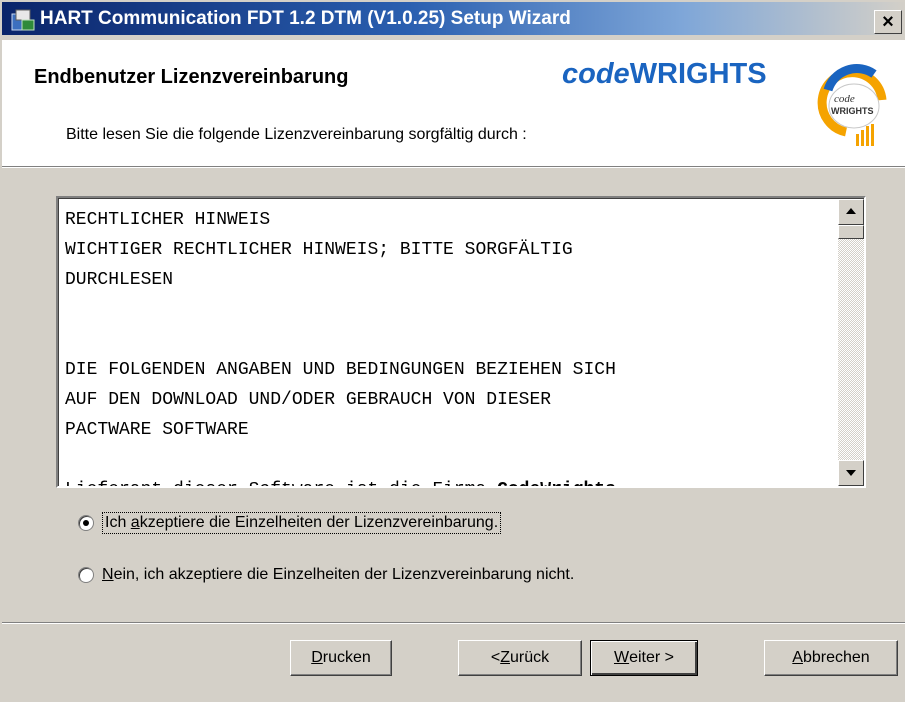 Image resolution: width=907 pixels, height=704 pixels. I want to click on decline-radio, so click(86, 575).